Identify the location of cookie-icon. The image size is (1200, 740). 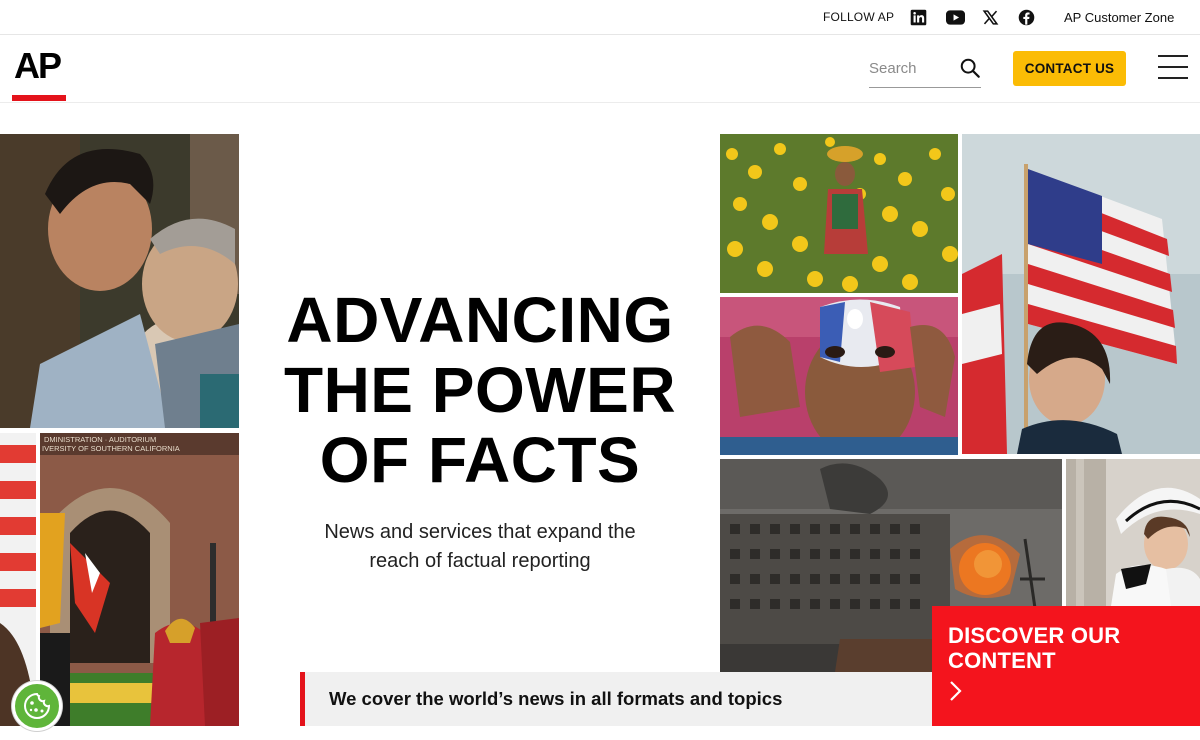
(37, 705).